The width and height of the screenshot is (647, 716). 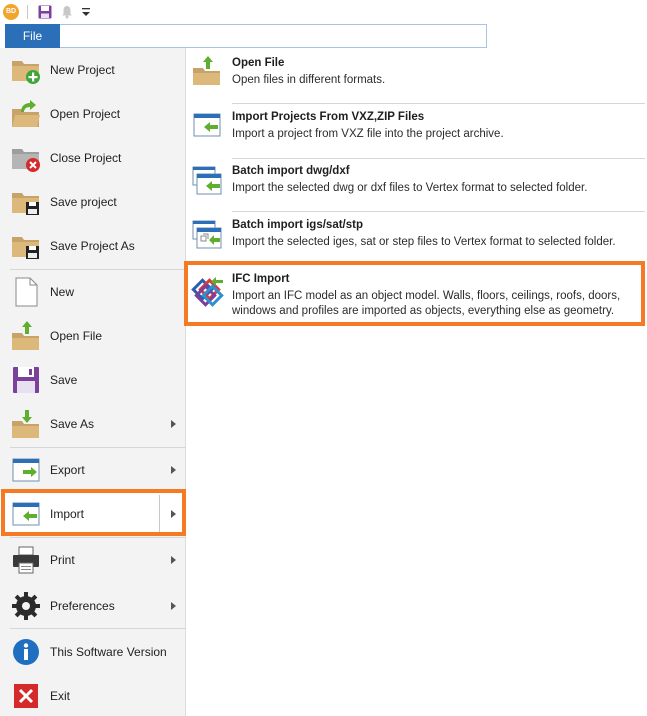 What do you see at coordinates (76, 336) in the screenshot?
I see `menu-item-label: Open File` at bounding box center [76, 336].